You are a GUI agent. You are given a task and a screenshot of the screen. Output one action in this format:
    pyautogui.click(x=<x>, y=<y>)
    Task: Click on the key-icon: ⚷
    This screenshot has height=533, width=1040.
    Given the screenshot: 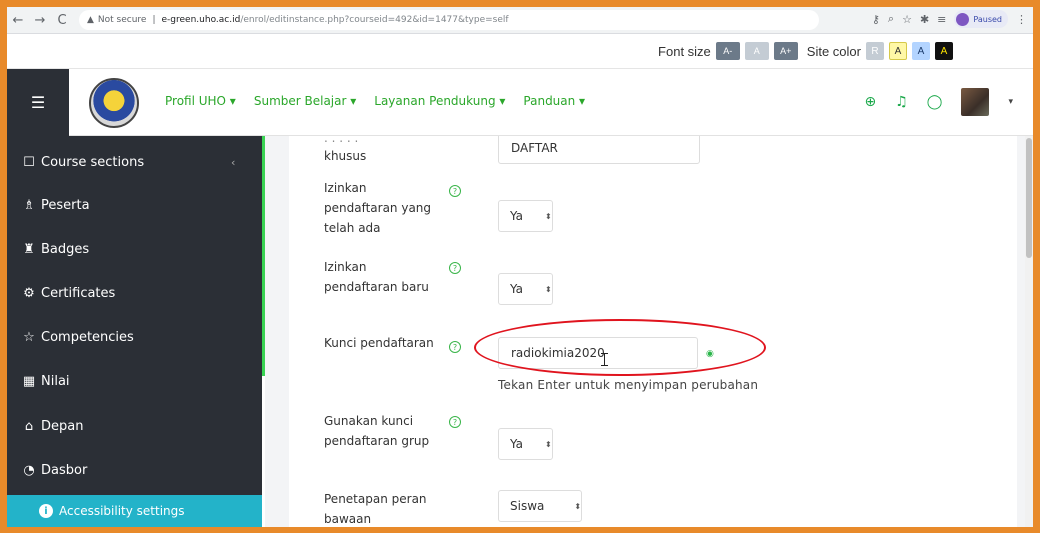 What is the action you would take?
    pyautogui.click(x=876, y=19)
    